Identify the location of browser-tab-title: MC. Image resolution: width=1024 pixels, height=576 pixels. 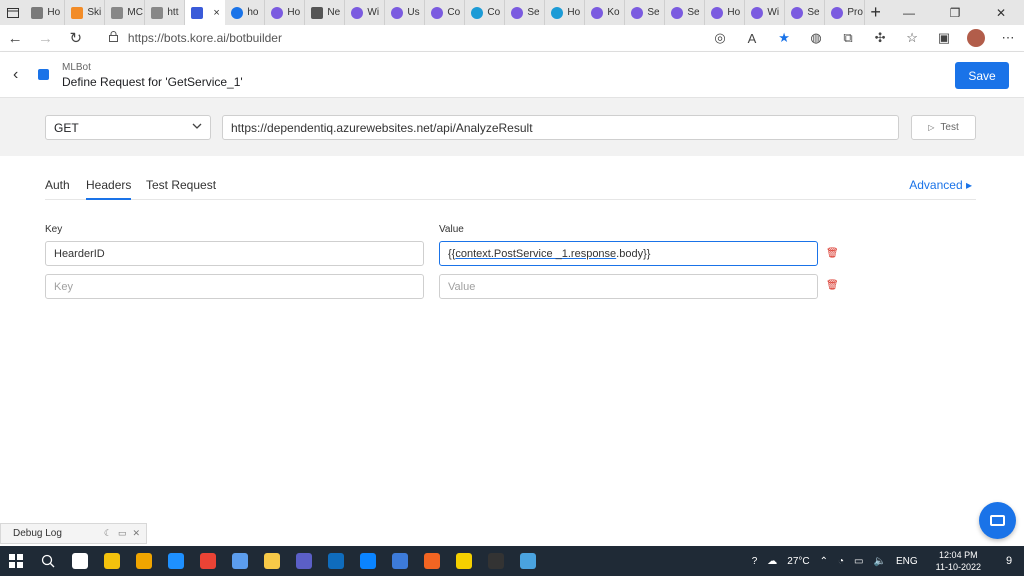
(135, 12).